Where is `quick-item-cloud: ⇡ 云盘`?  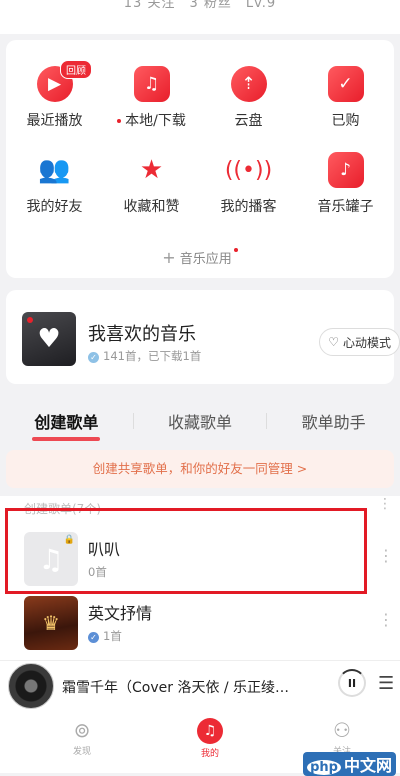
quick-item-cloud: ⇡ 云盘 is located at coordinates (248, 109).